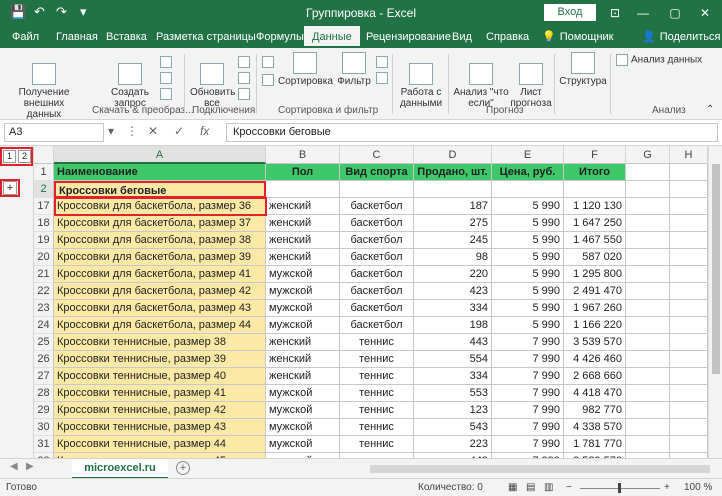 This screenshot has width=722, height=496. I want to click on tab-assistant: 💡 Помощник, so click(578, 37).